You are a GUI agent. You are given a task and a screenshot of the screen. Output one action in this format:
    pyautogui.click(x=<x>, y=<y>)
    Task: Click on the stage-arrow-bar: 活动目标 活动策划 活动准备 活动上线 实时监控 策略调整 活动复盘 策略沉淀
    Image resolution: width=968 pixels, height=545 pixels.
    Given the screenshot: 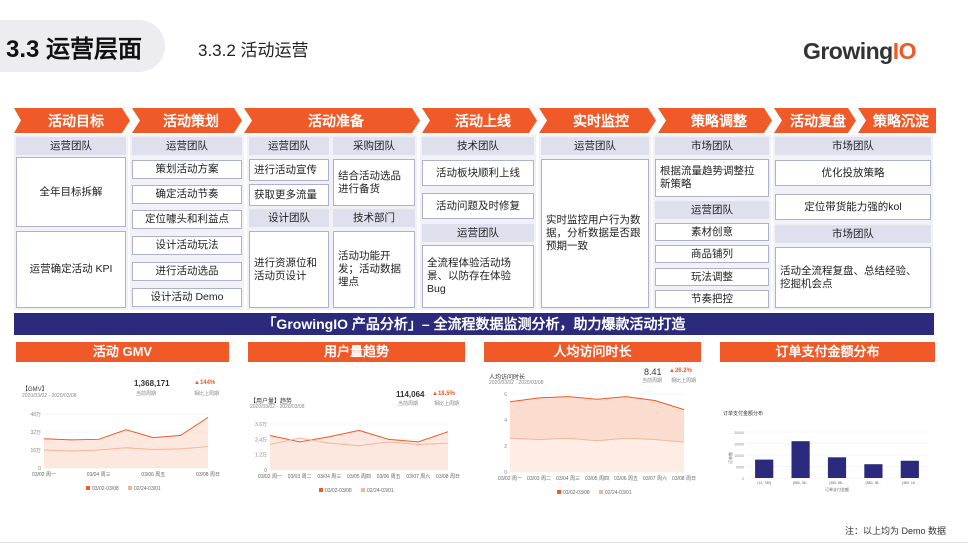 What is the action you would take?
    pyautogui.click(x=475, y=120)
    